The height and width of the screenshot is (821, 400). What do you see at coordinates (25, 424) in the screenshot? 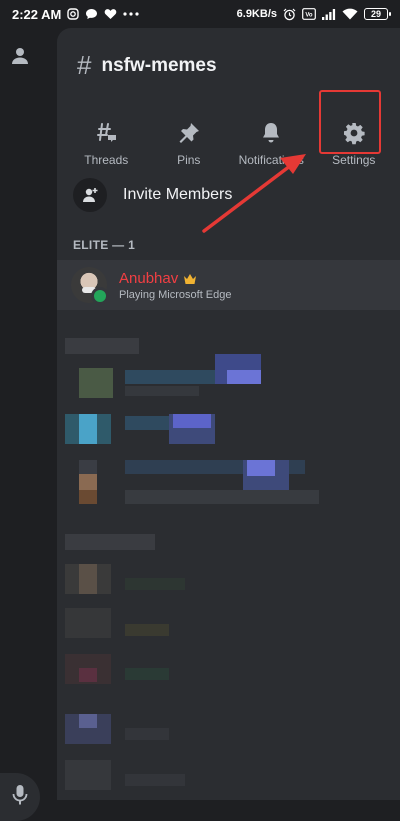
I see `left-rail` at bounding box center [25, 424].